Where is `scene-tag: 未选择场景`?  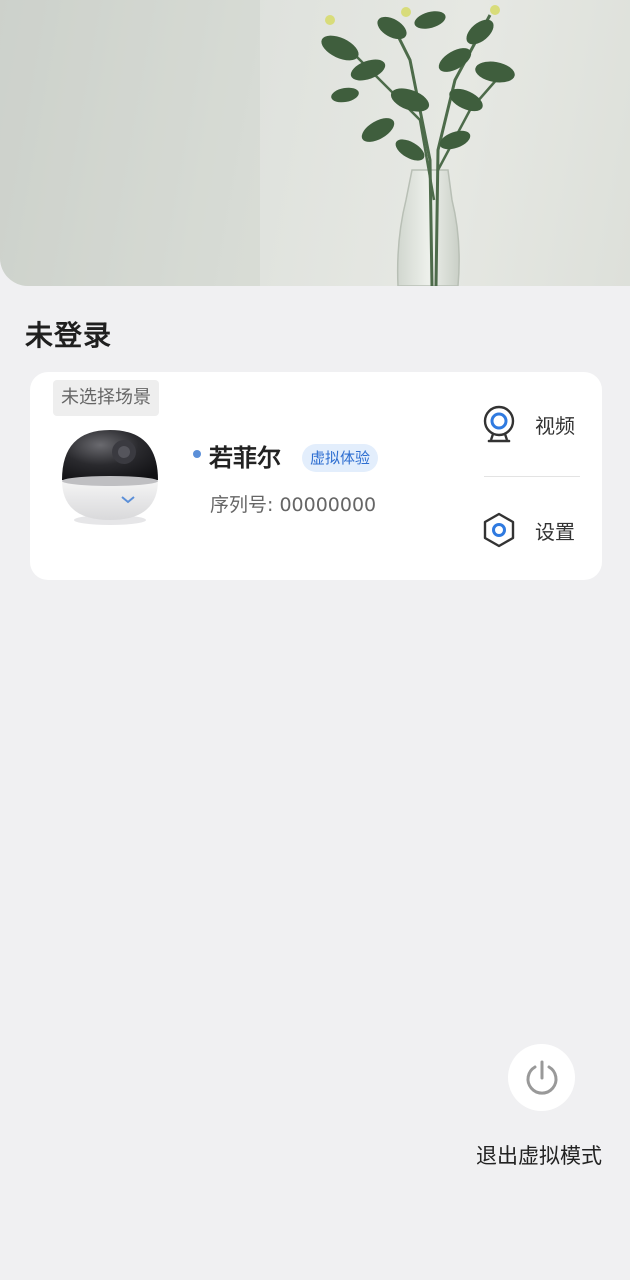
scene-tag: 未选择场景 is located at coordinates (106, 398).